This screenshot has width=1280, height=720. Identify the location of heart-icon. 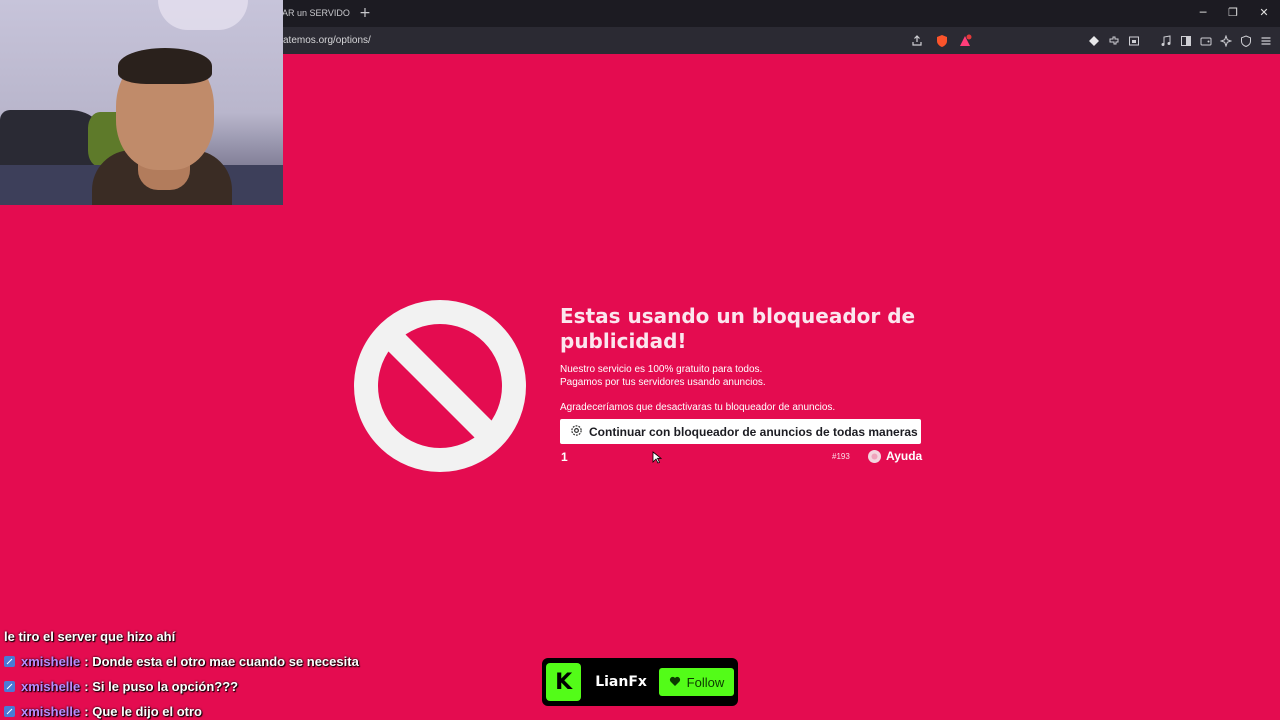
(675, 682).